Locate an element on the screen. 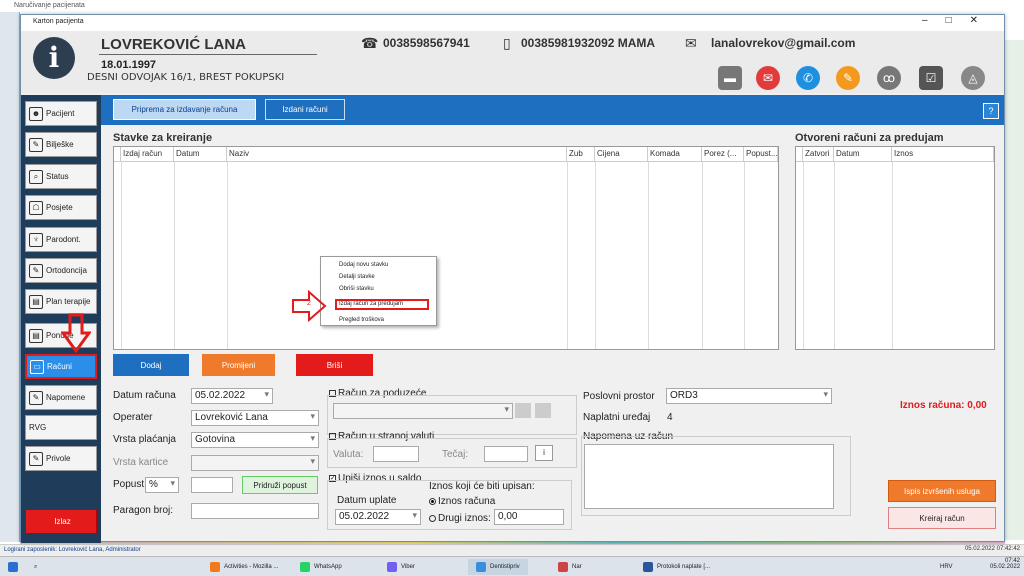 The image size is (1024, 576). patient-phone: 0038598567941 is located at coordinates (426, 43).